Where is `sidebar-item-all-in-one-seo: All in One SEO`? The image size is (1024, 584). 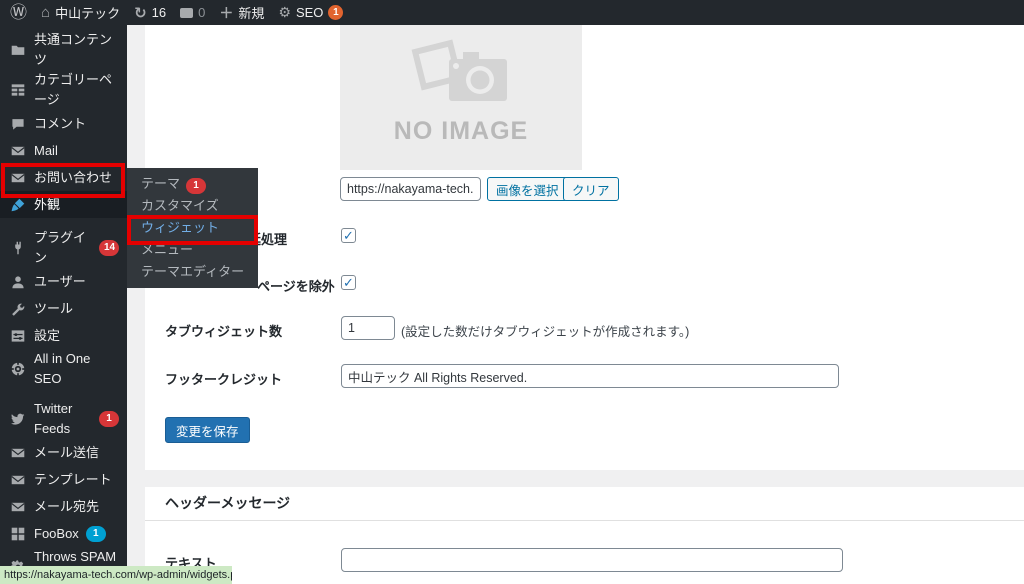
sidebar-item-all-in-one-seo: All in One SEO is located at coordinates (63, 369).